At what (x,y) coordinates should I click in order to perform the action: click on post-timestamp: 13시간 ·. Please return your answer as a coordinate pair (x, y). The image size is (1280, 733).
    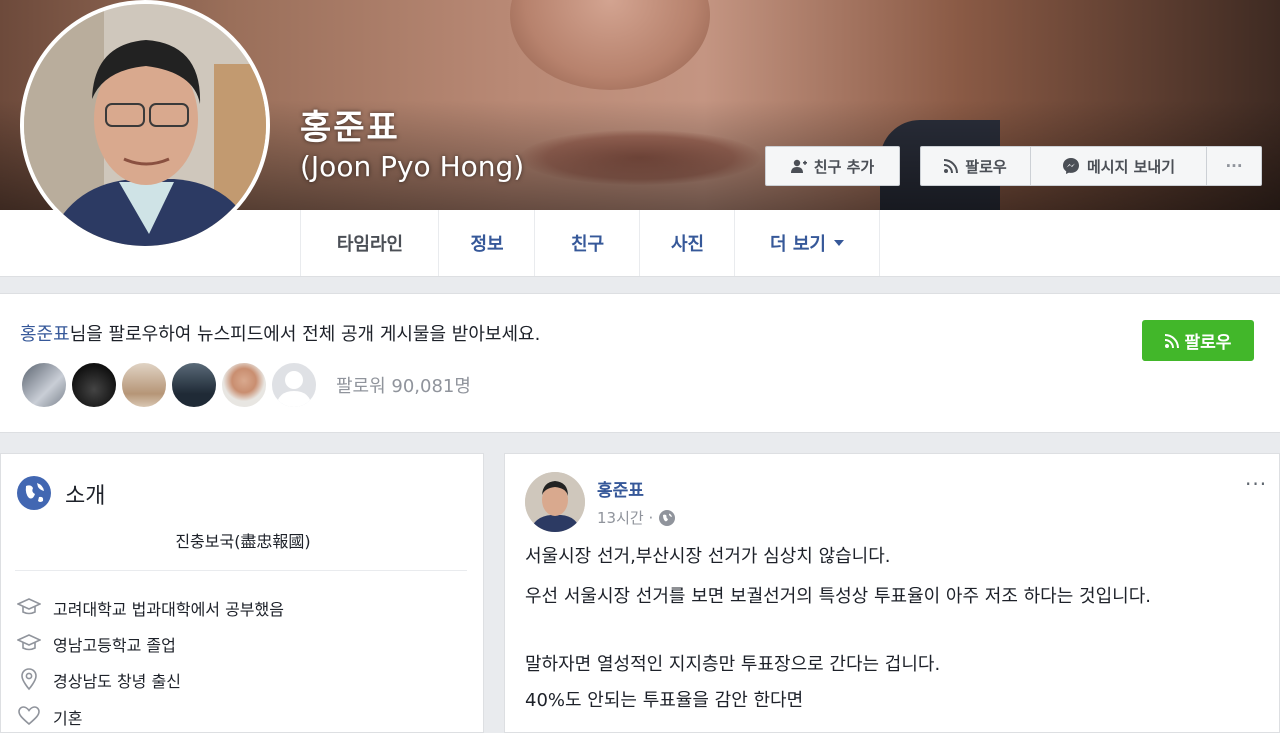
    Looking at the image, I should click on (636, 517).